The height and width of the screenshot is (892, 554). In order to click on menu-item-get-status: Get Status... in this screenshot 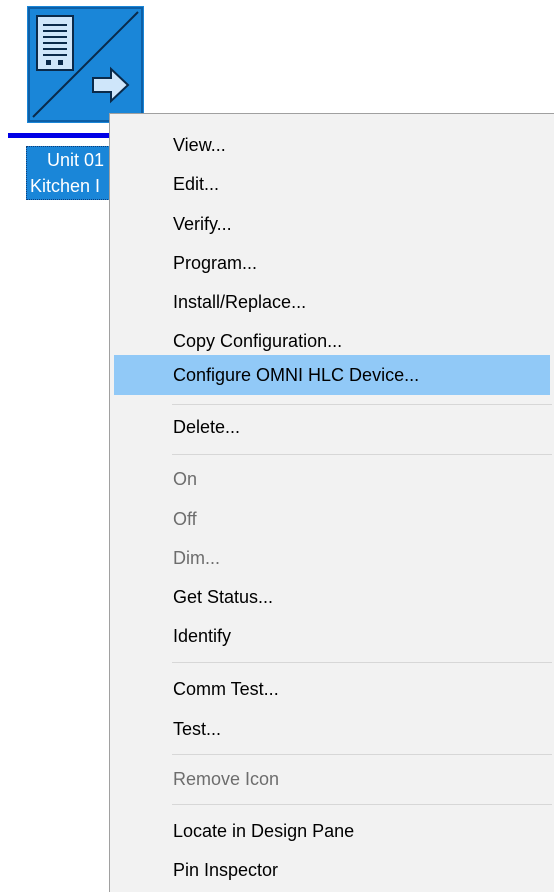, I will do `click(332, 597)`.